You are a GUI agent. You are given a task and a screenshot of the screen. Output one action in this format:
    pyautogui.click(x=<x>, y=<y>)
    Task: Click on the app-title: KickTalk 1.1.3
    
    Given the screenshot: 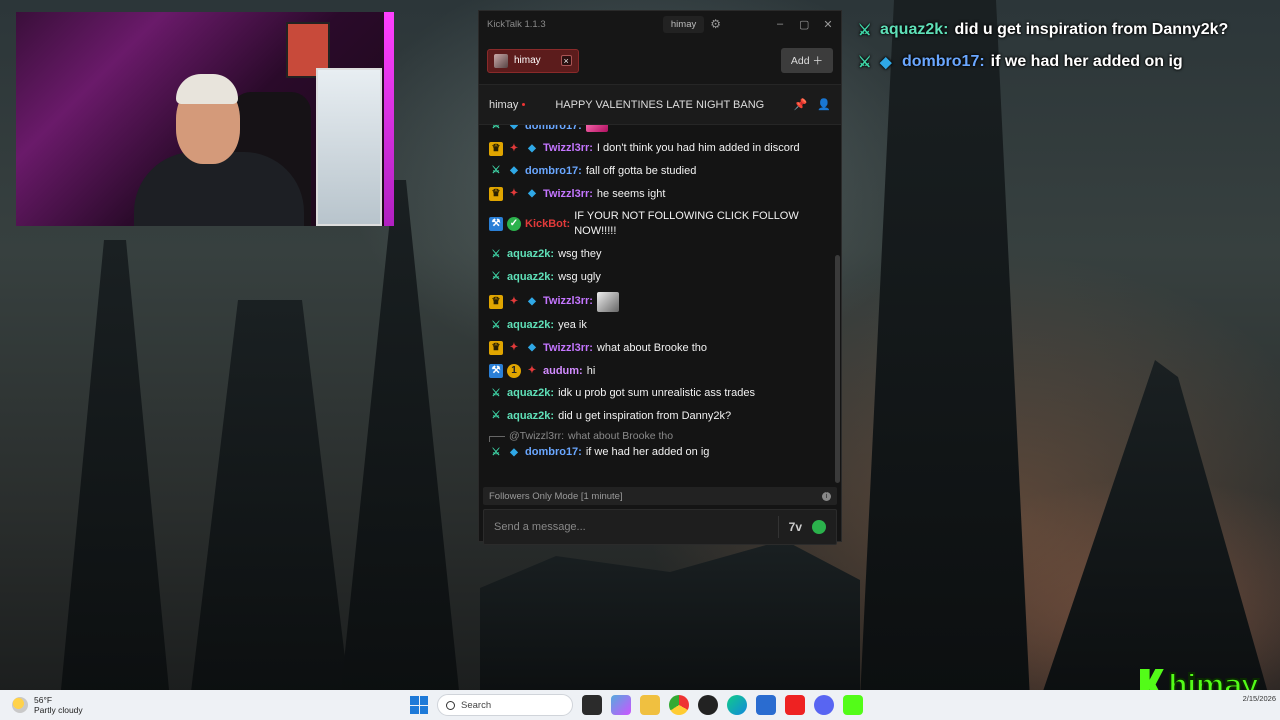 What is the action you would take?
    pyautogui.click(x=516, y=24)
    